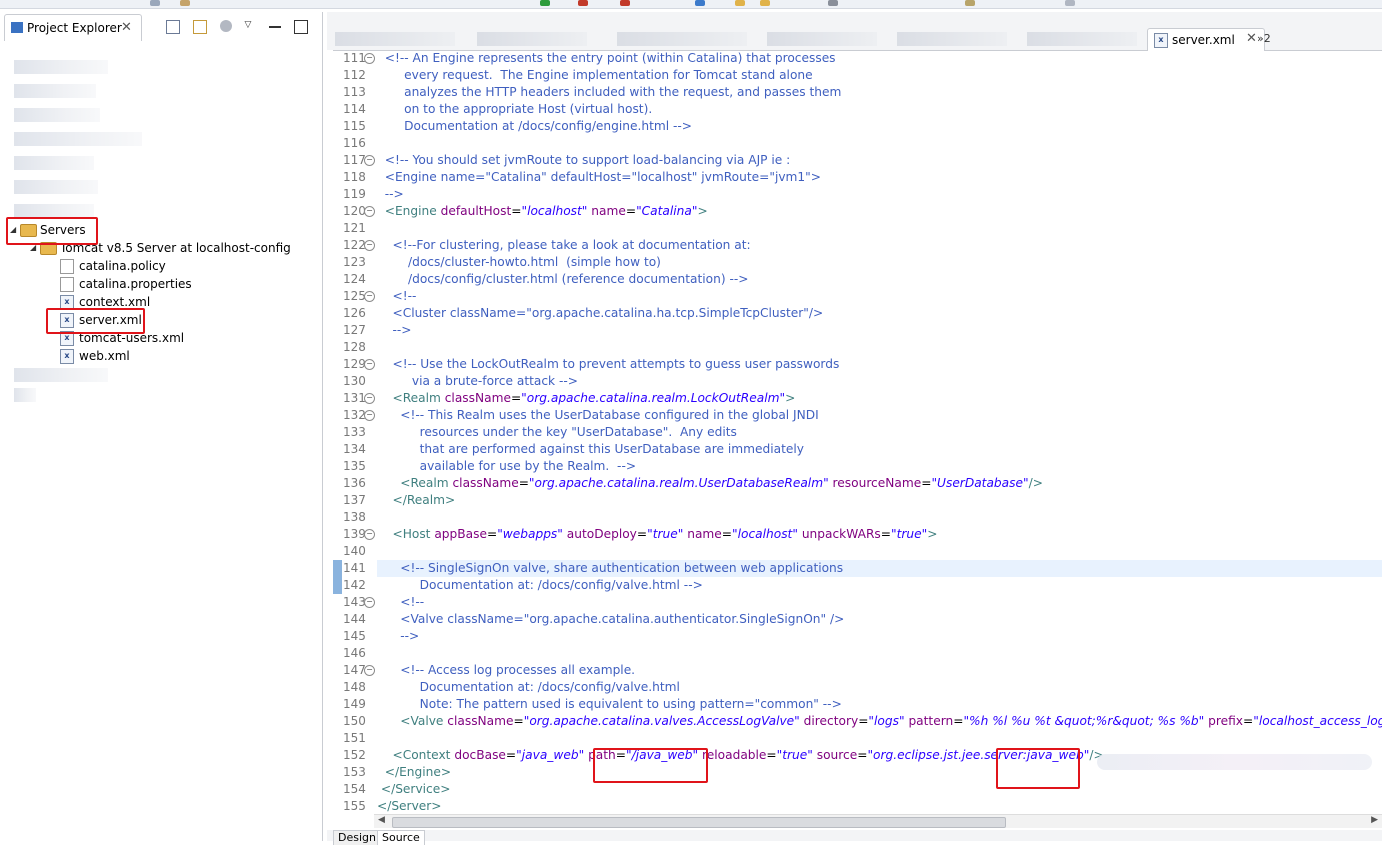  I want to click on minimize-icon, so click(275, 24).